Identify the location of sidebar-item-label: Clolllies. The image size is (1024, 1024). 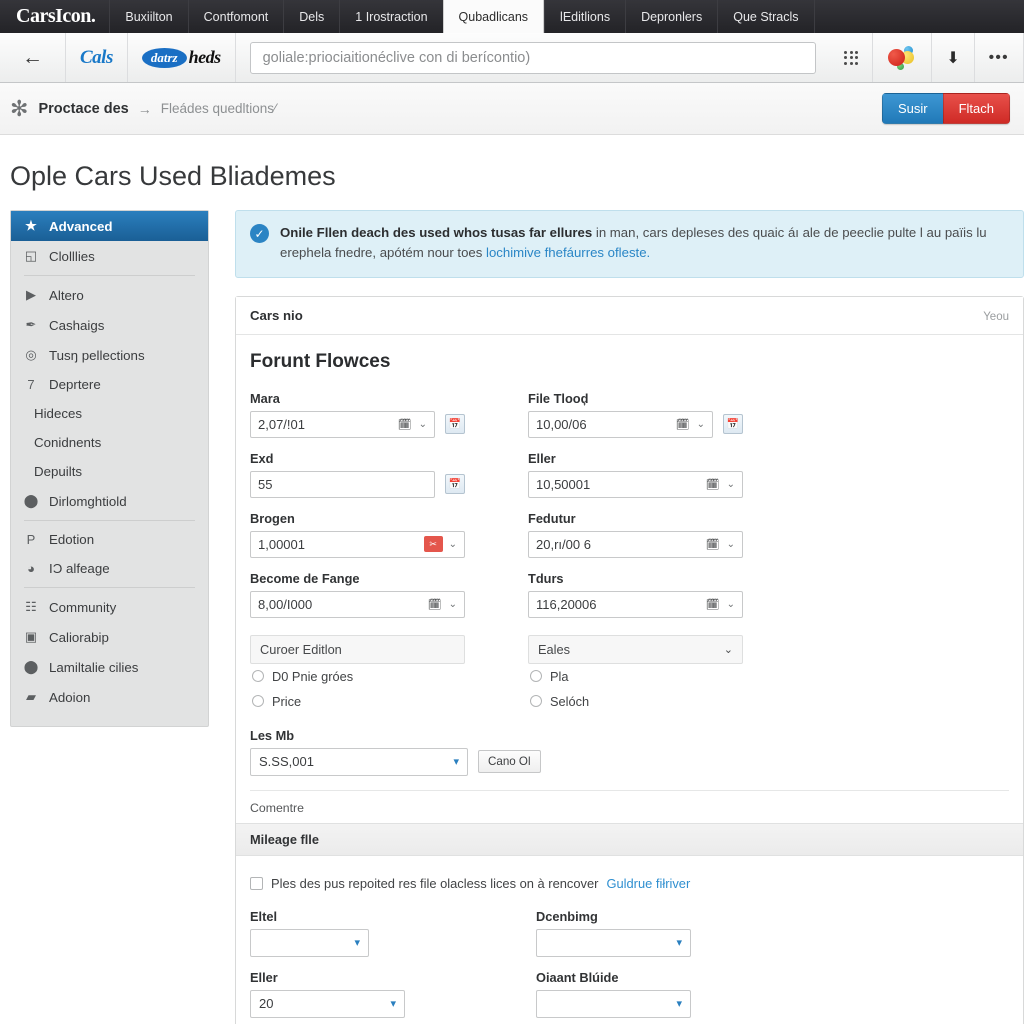
(72, 256).